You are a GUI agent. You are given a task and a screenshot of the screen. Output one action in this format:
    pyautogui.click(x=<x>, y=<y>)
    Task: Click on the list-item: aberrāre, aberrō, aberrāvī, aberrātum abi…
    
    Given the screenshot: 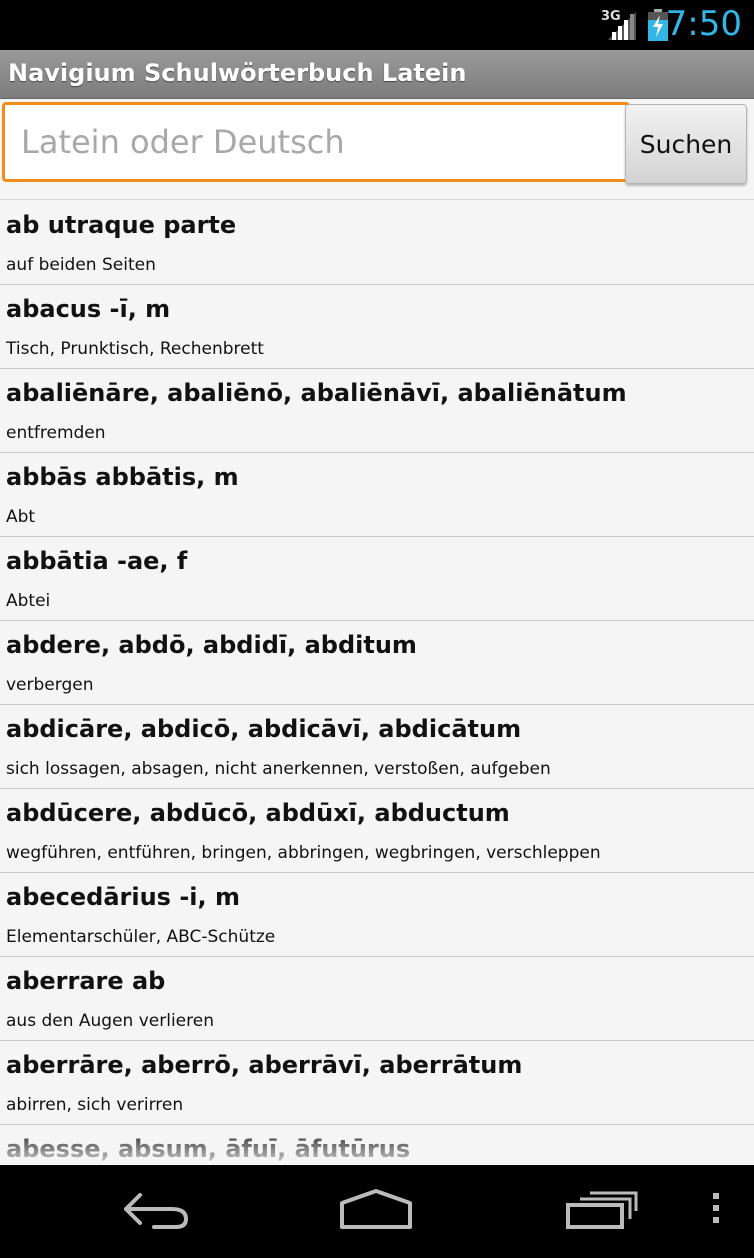 What is the action you would take?
    pyautogui.click(x=377, y=1083)
    